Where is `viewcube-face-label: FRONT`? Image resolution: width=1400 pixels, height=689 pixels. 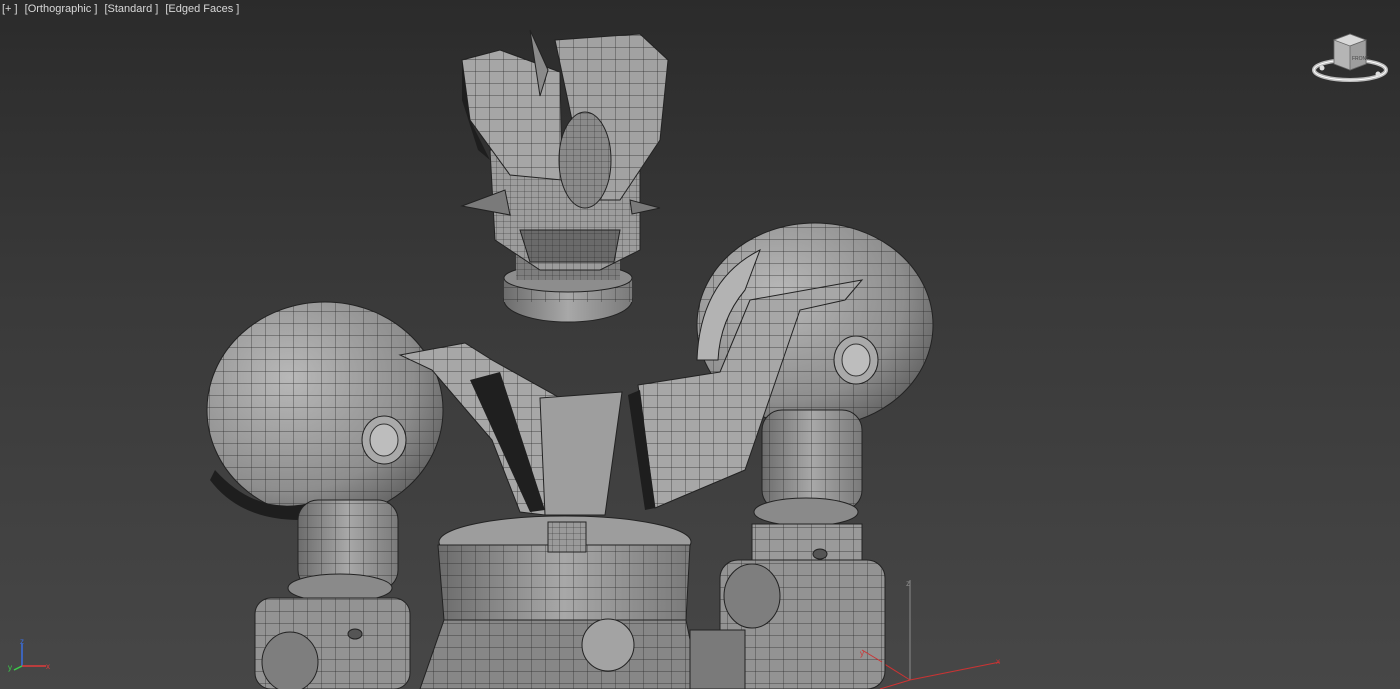
viewcube-face-label: FRONT is located at coordinates (1360, 59).